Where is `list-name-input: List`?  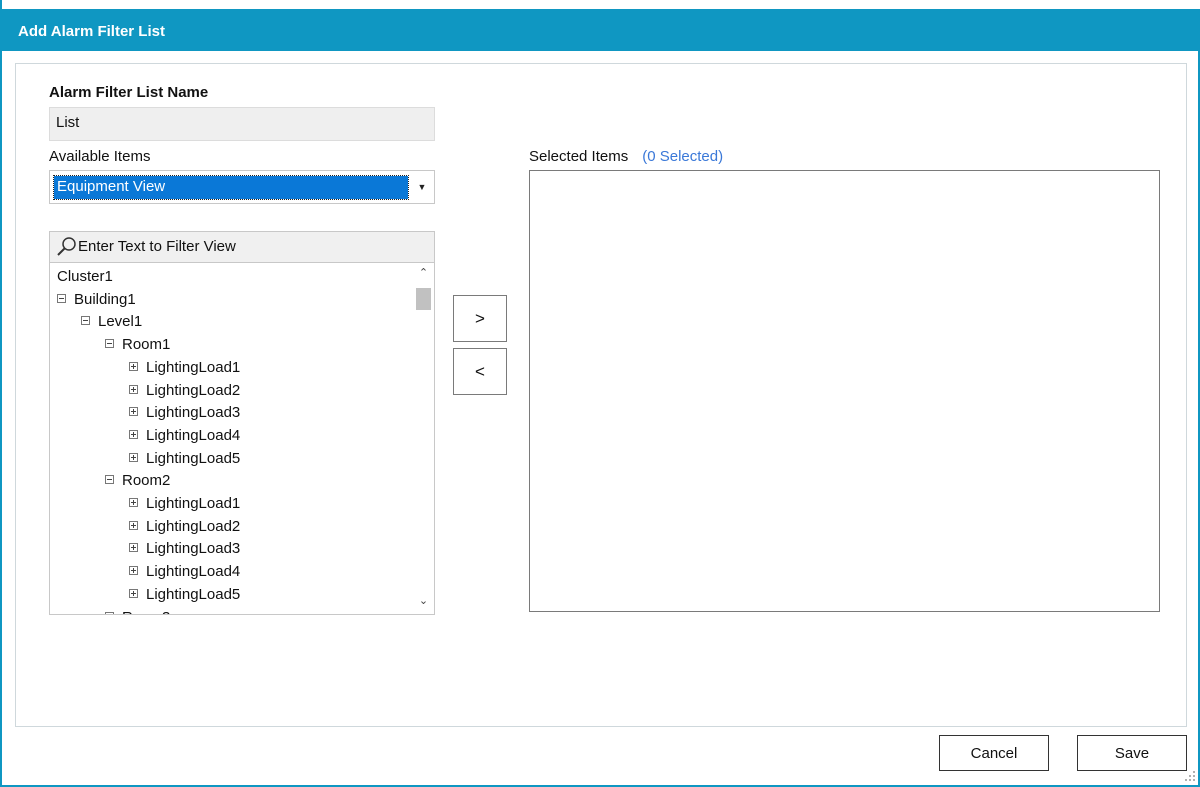 list-name-input: List is located at coordinates (242, 124).